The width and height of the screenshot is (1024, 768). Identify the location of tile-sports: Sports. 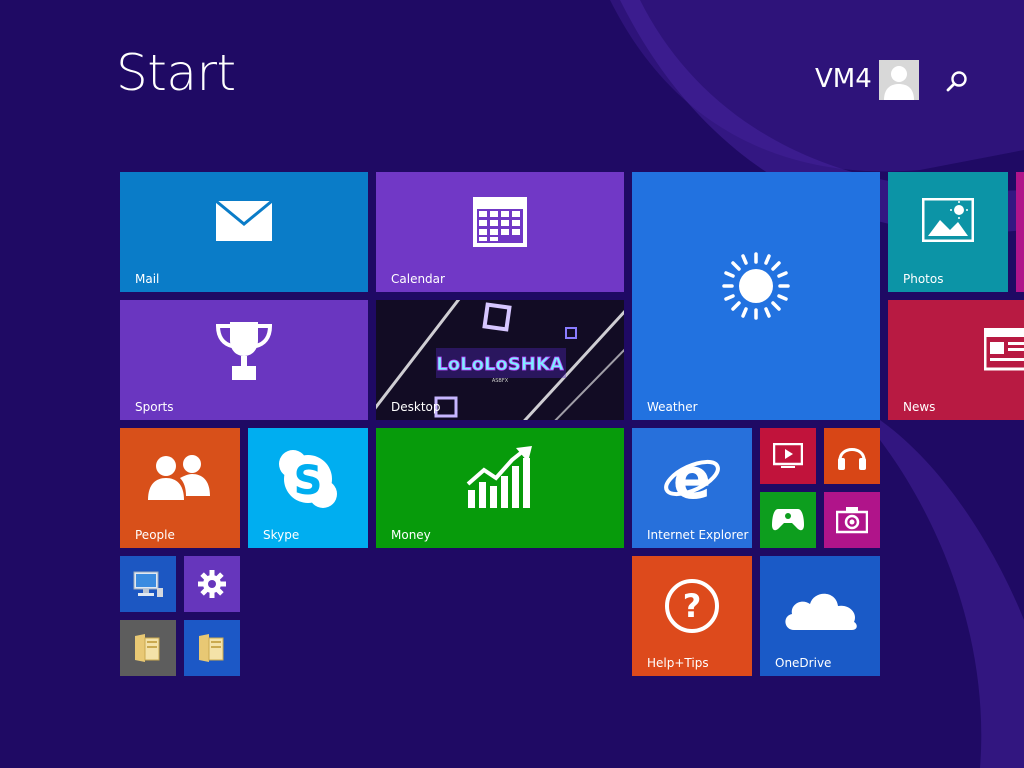
(244, 360).